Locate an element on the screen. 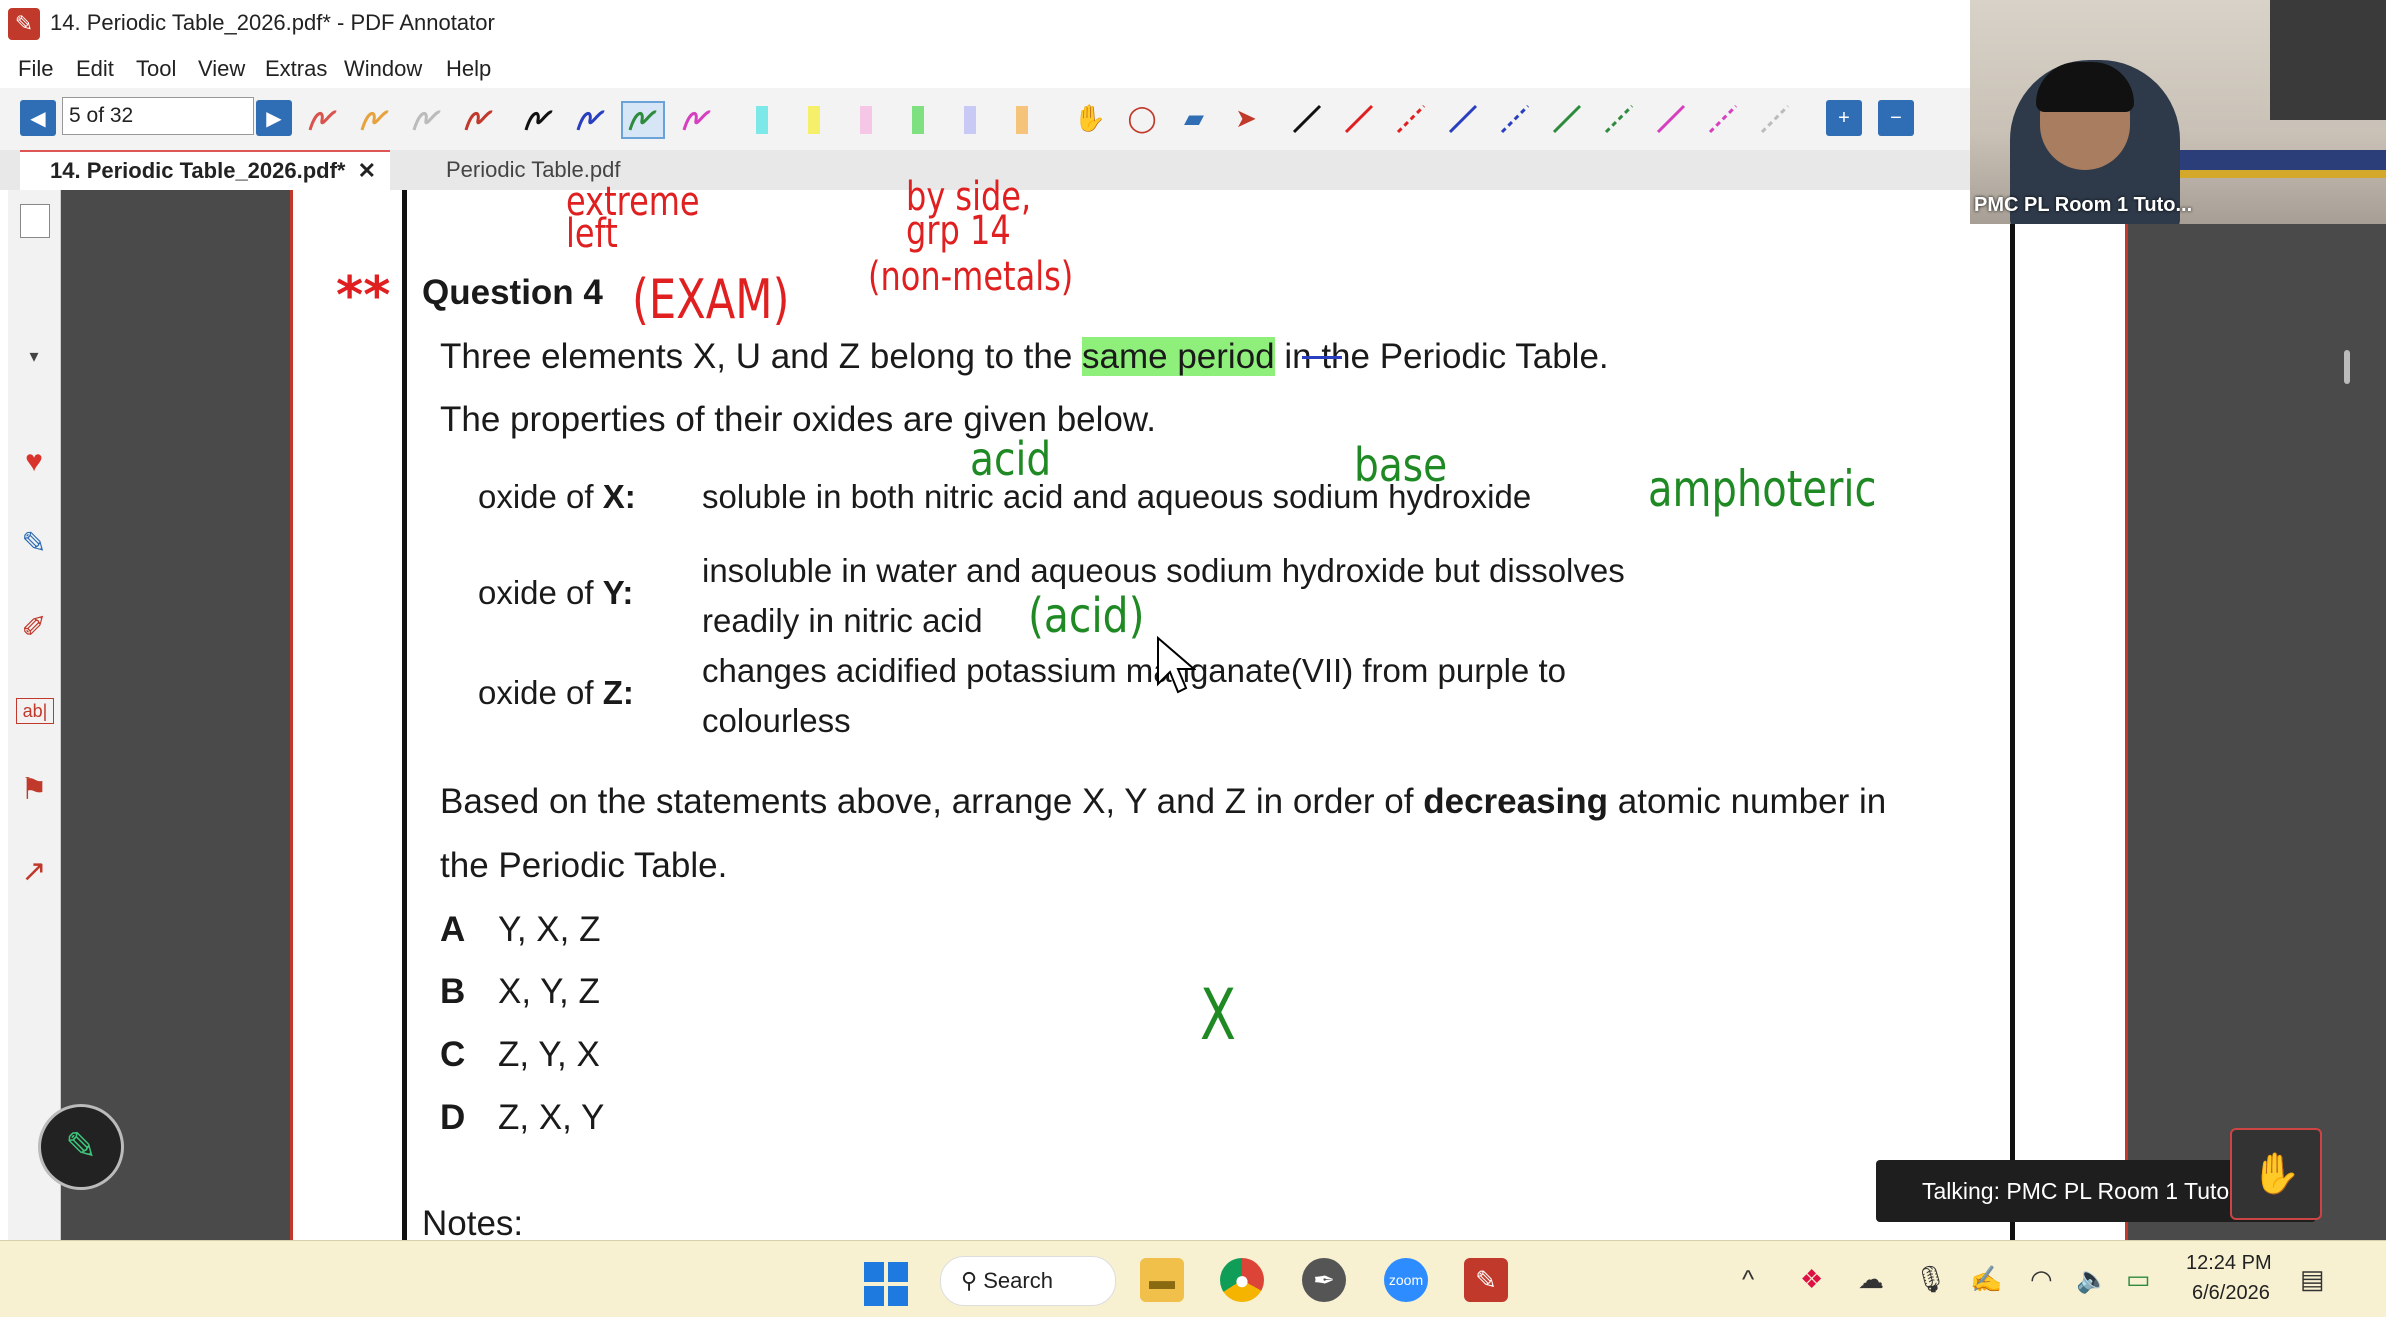  oxide-letter: Y is located at coordinates (612, 592).